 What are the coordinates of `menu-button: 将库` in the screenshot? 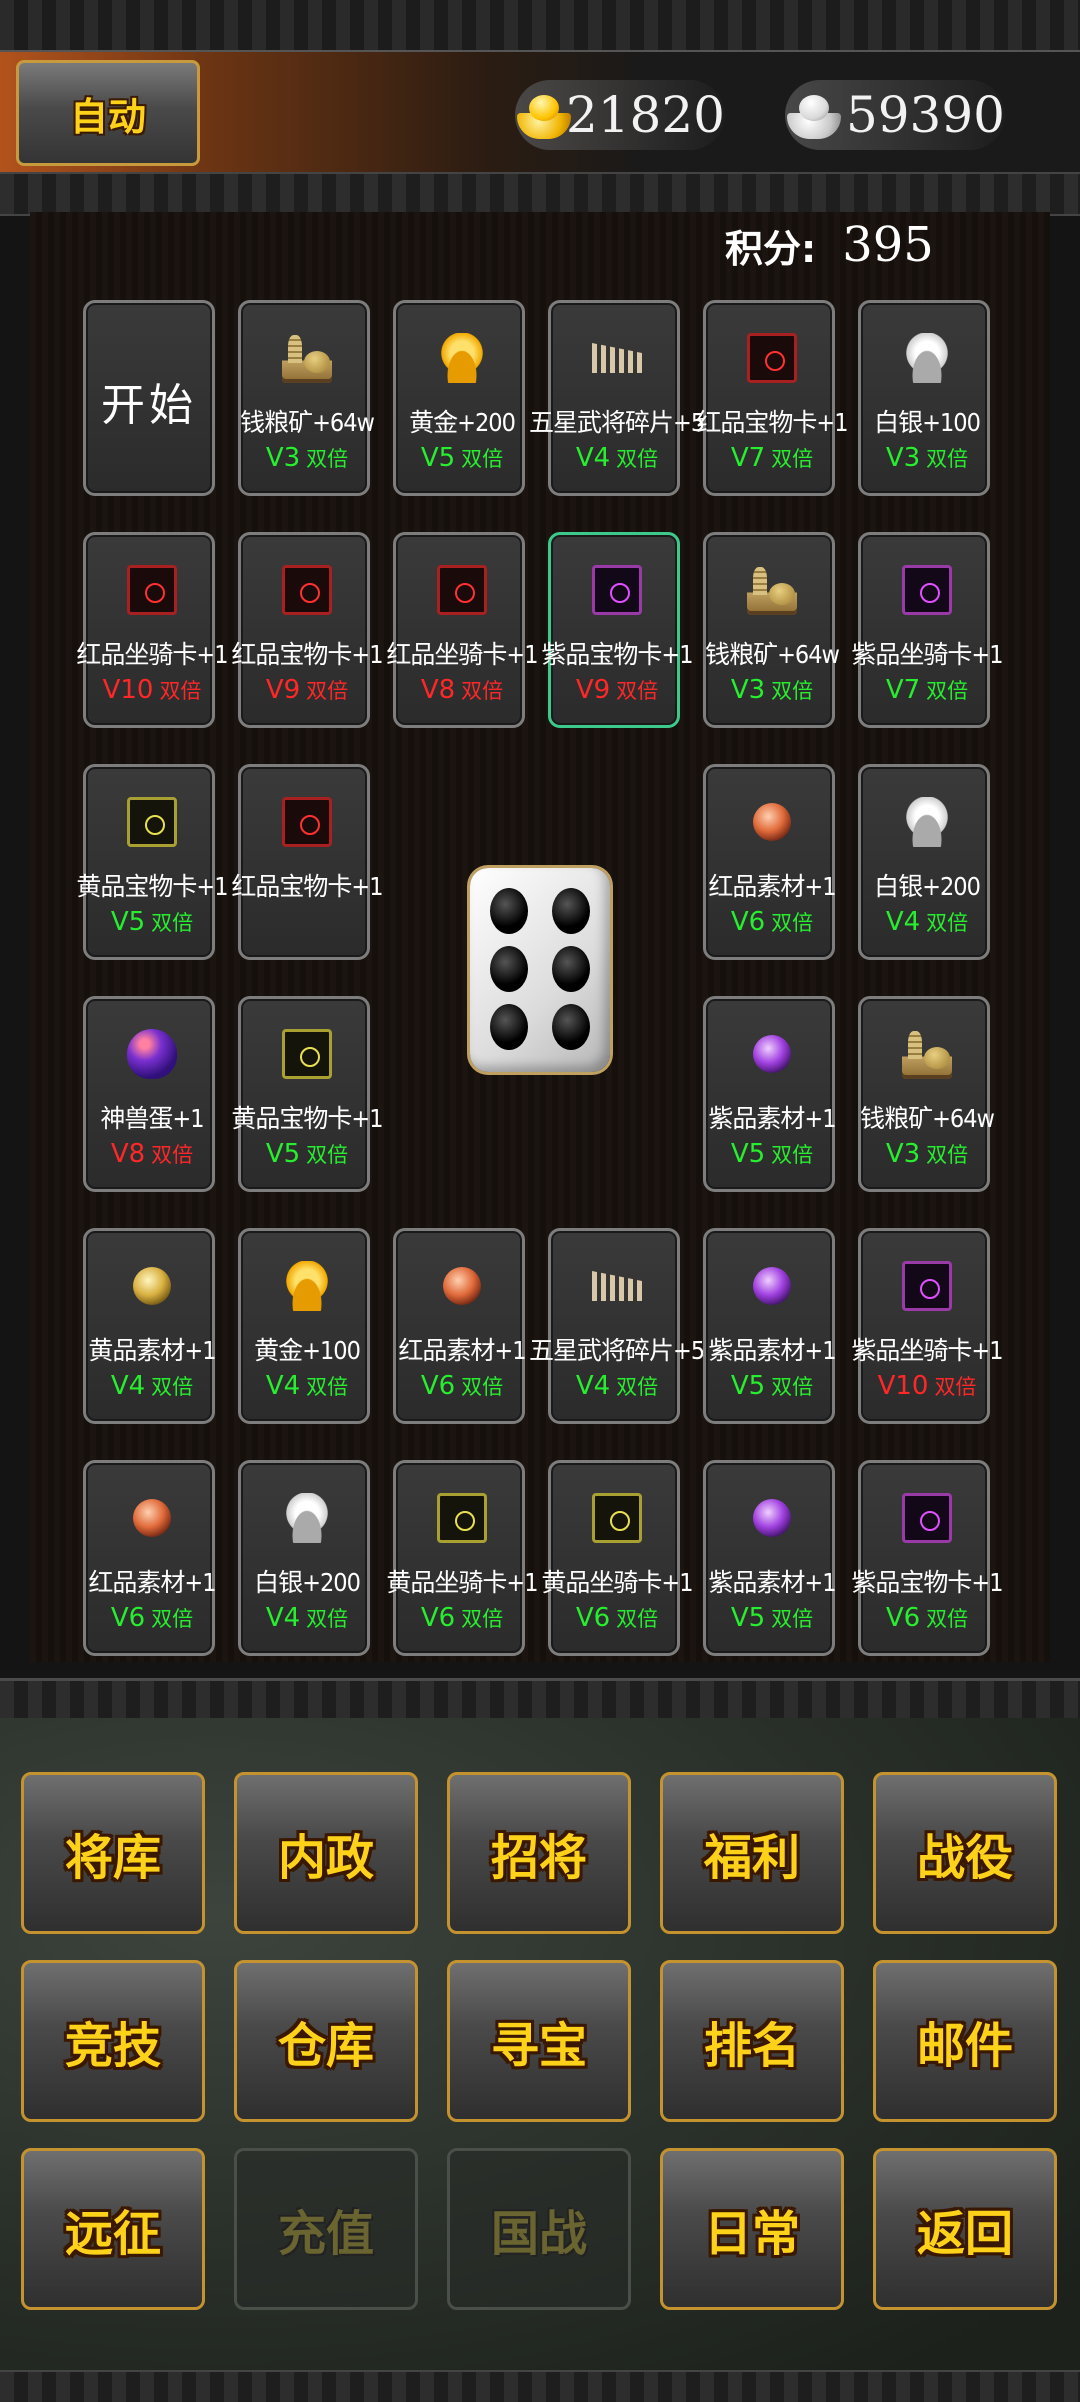 It's located at (113, 1853).